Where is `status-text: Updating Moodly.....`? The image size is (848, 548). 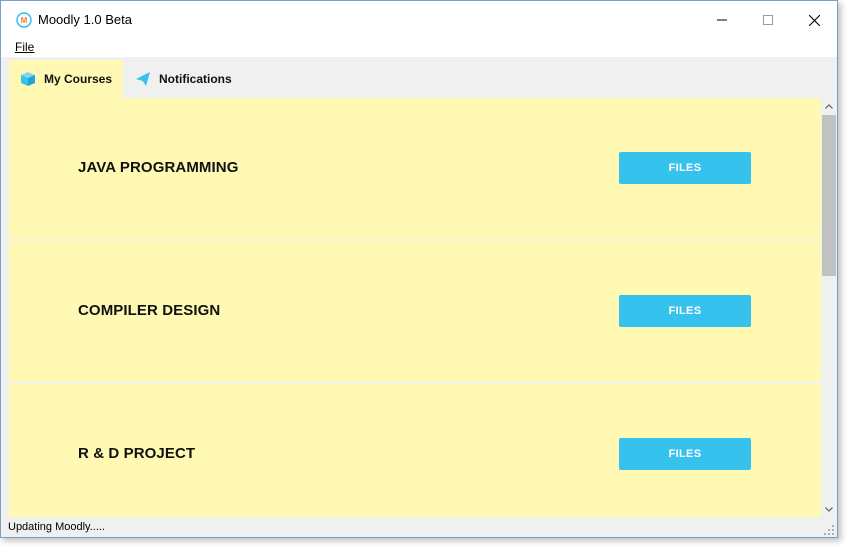 status-text: Updating Moodly..... is located at coordinates (57, 527).